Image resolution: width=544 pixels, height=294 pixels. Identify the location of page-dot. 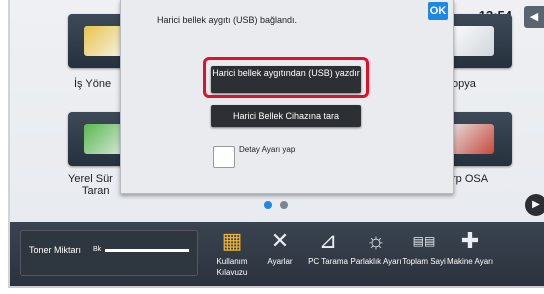
(284, 205).